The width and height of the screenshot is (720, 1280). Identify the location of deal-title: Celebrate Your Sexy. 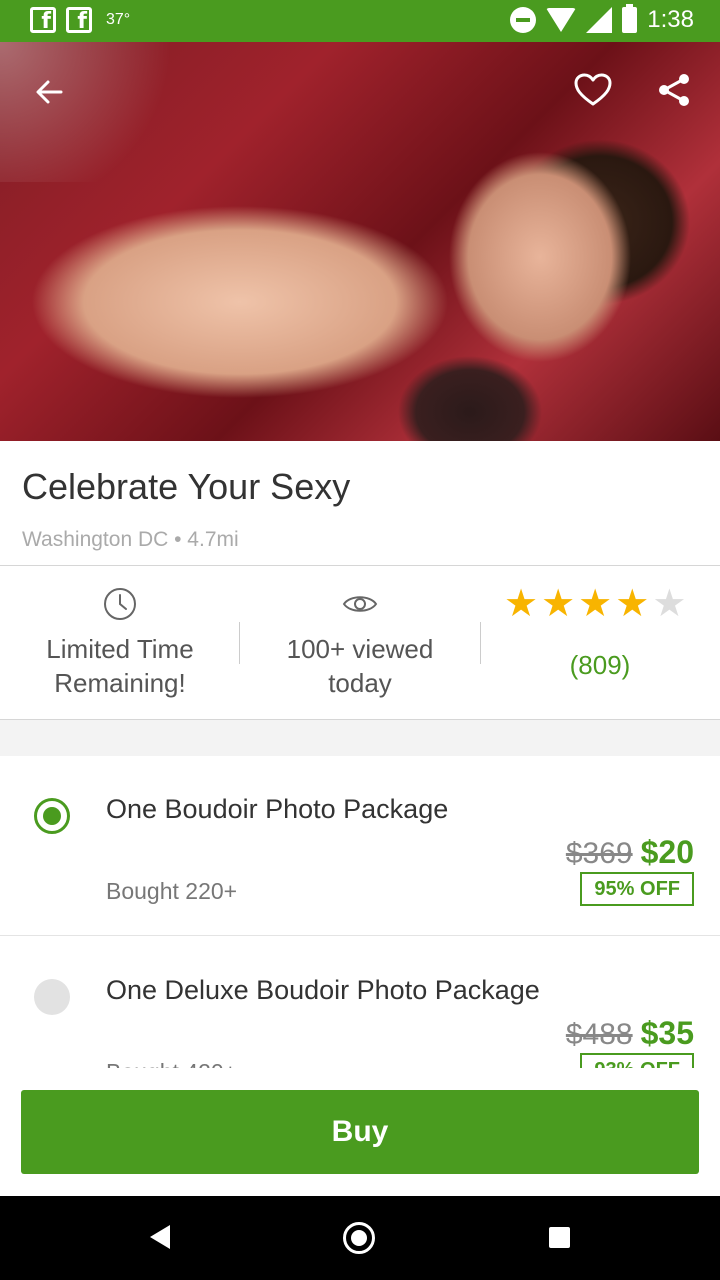
(186, 486).